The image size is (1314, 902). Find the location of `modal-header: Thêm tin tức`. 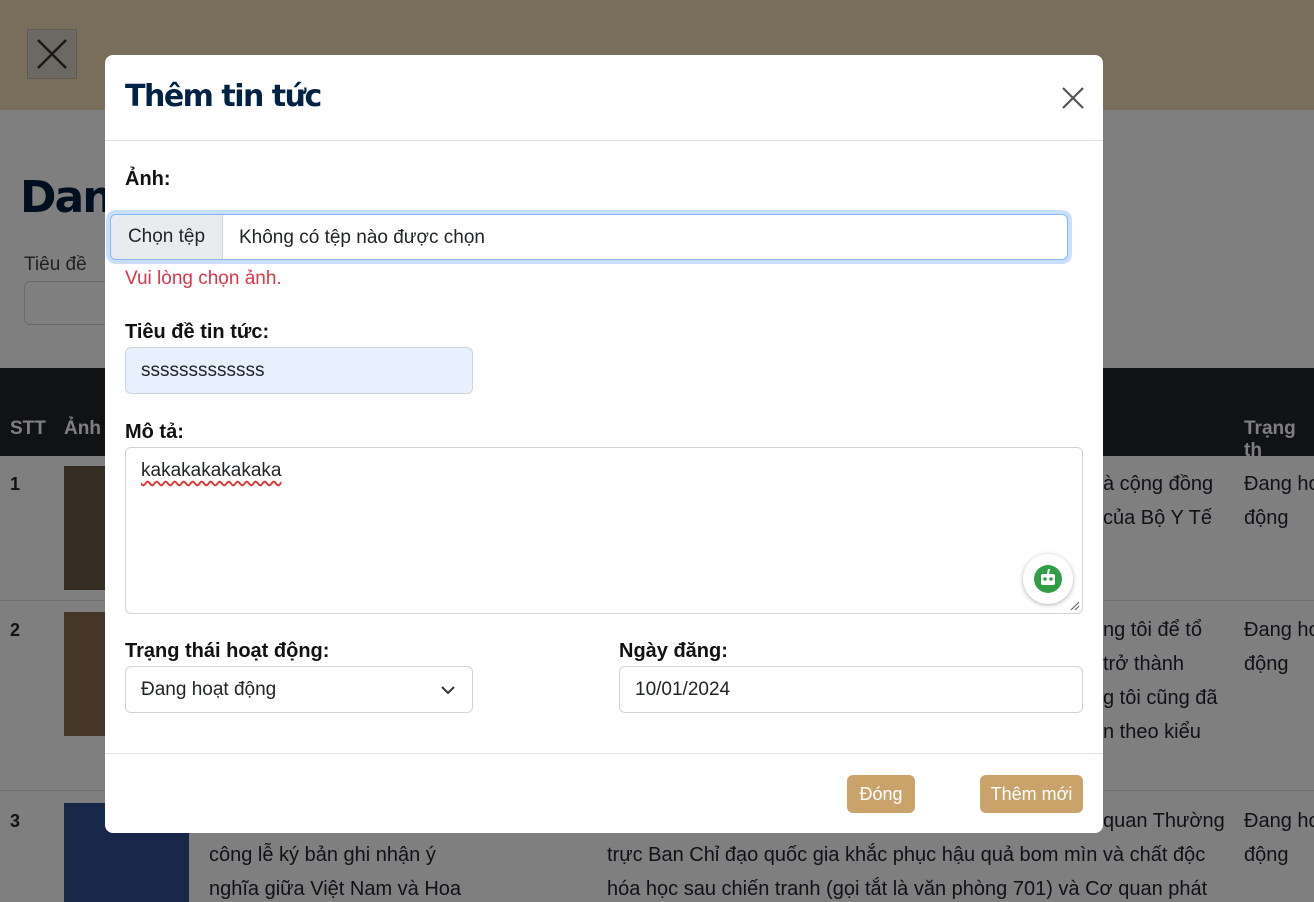

modal-header: Thêm tin tức is located at coordinates (604, 98).